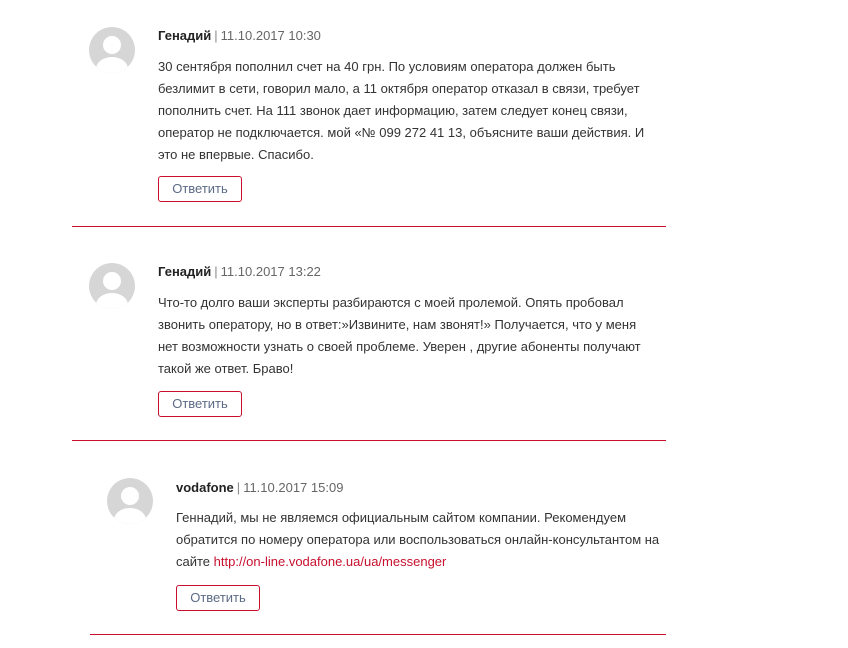 The height and width of the screenshot is (648, 848). What do you see at coordinates (270, 271) in the screenshot?
I see `comment-date: 11.10.2017 13:22` at bounding box center [270, 271].